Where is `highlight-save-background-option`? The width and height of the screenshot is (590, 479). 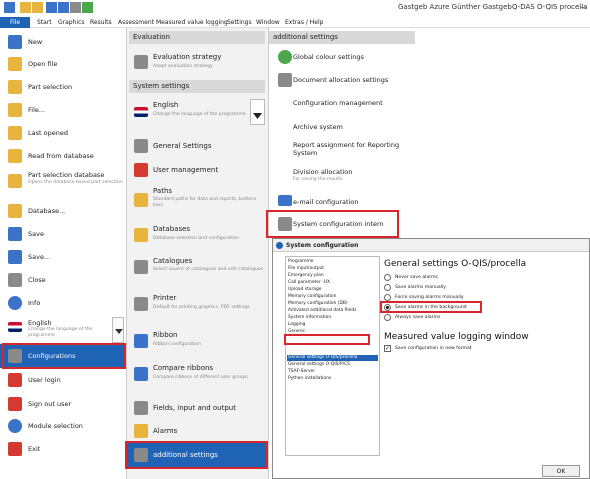 highlight-save-background-option is located at coordinates (431, 307).